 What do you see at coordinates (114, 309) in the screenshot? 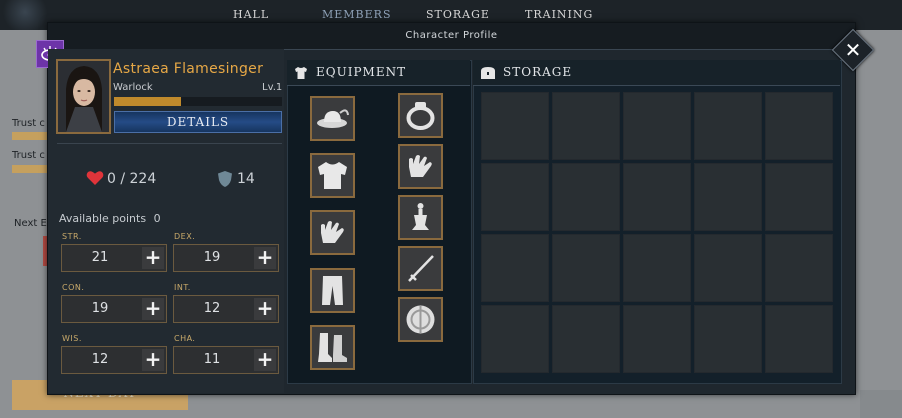
I see `stat-con: 19 +` at bounding box center [114, 309].